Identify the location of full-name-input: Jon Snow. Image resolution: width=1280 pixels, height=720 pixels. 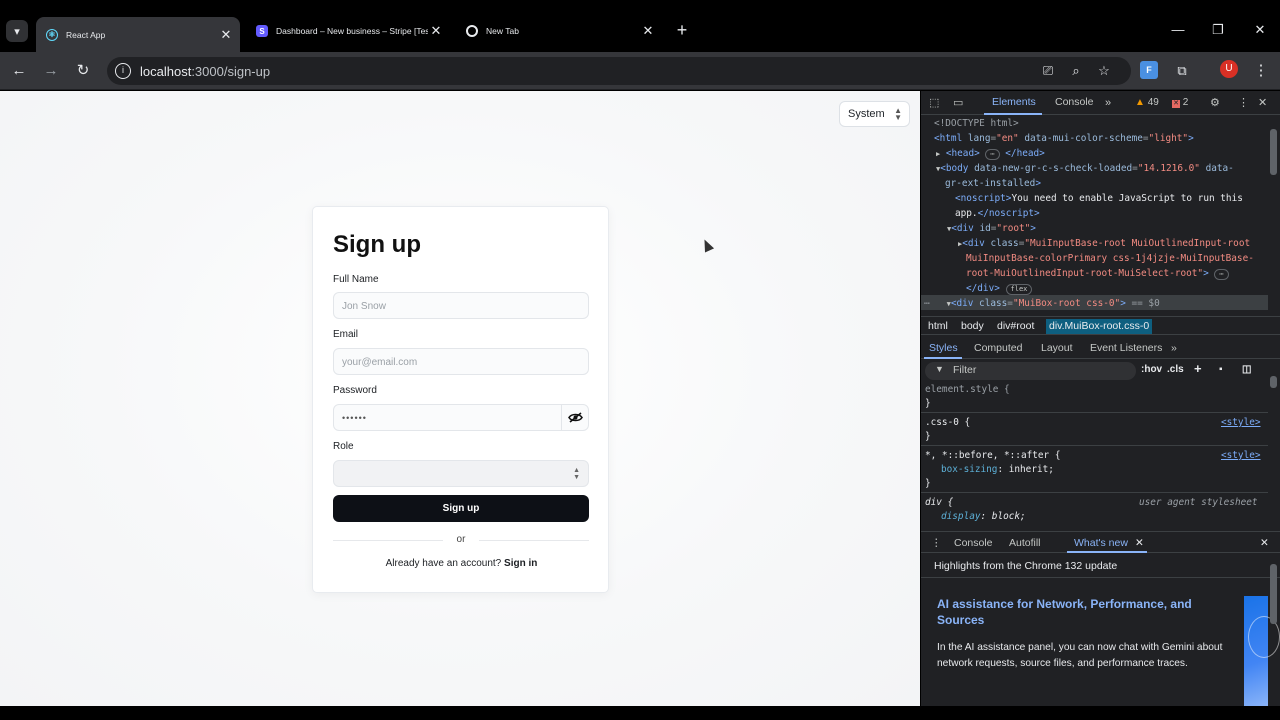
(461, 305).